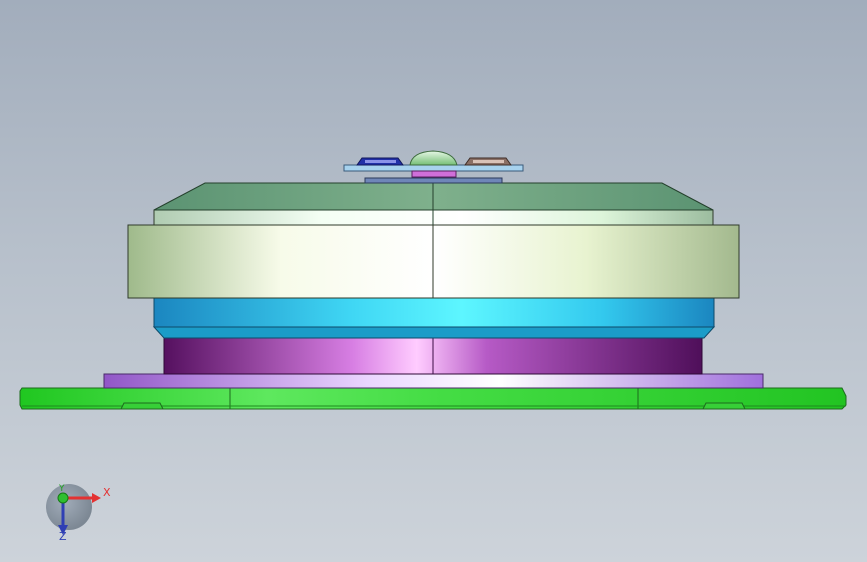  I want to click on triad-x-label: X, so click(107, 492).